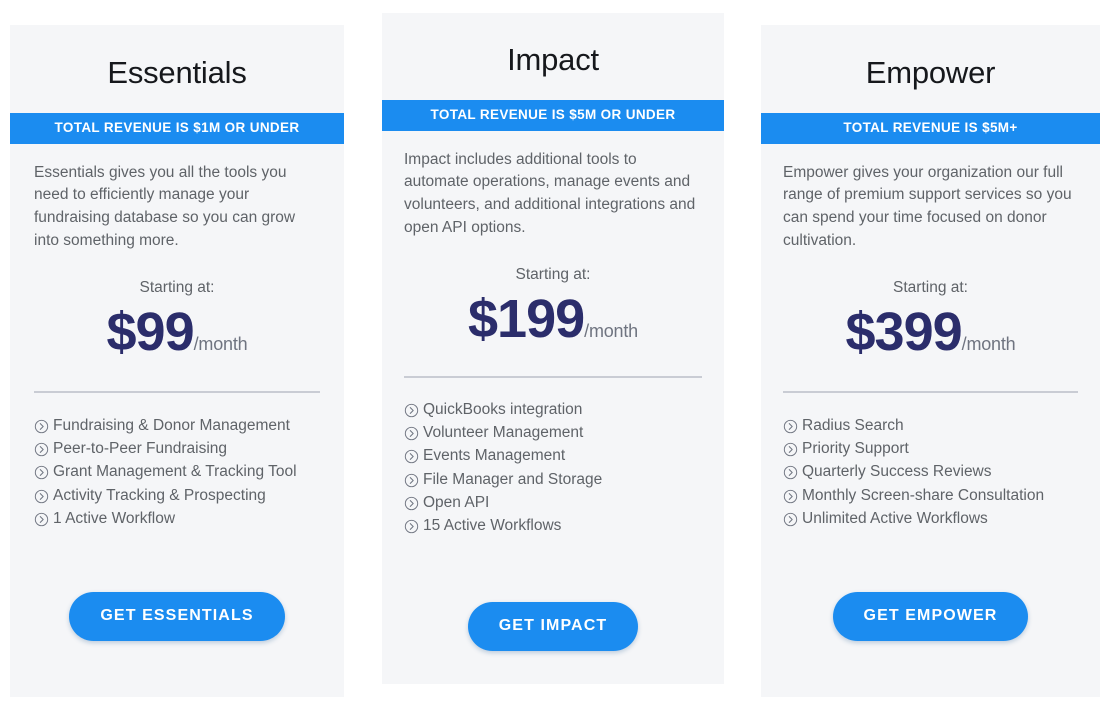 The height and width of the screenshot is (705, 1108). What do you see at coordinates (179, 518) in the screenshot?
I see `list-item: 1 Active Workflow` at bounding box center [179, 518].